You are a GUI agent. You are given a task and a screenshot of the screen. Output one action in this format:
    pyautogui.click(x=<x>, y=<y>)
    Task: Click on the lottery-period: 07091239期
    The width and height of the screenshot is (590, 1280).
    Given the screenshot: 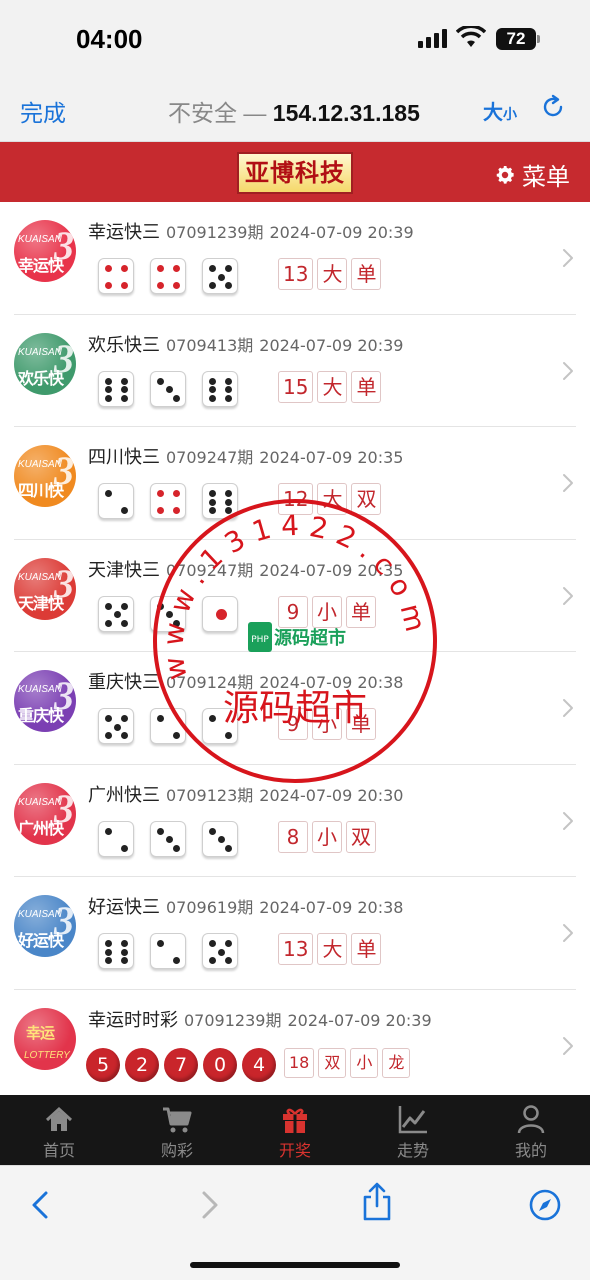 What is the action you would take?
    pyautogui.click(x=233, y=1020)
    